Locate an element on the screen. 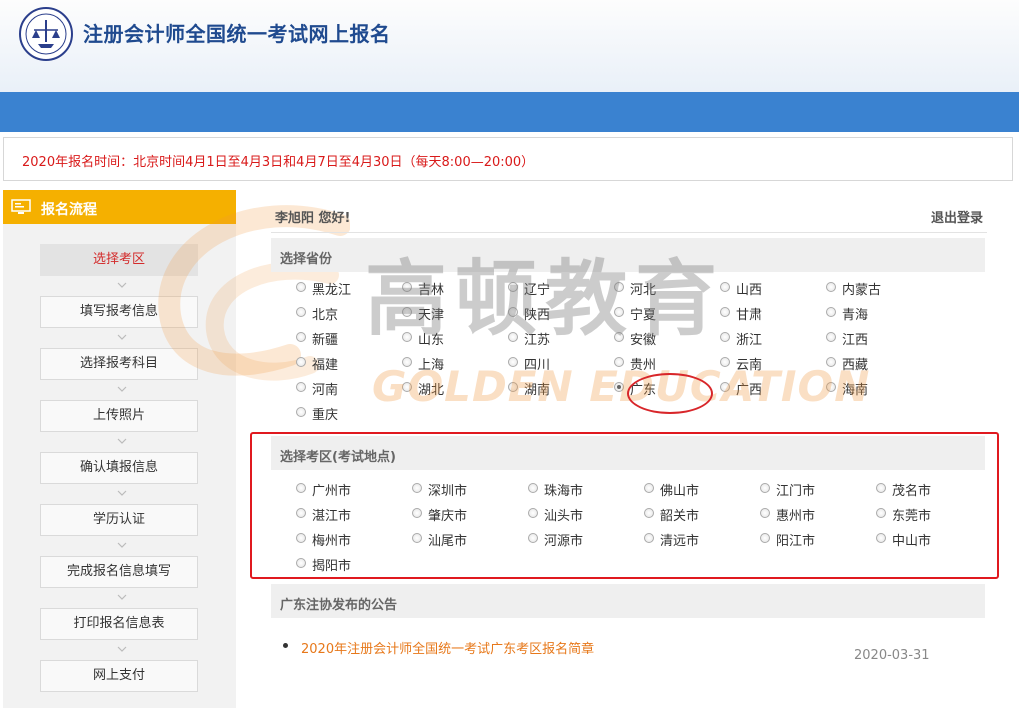 The height and width of the screenshot is (708, 1019). radio-option: 汕尾市 is located at coordinates (467, 539).